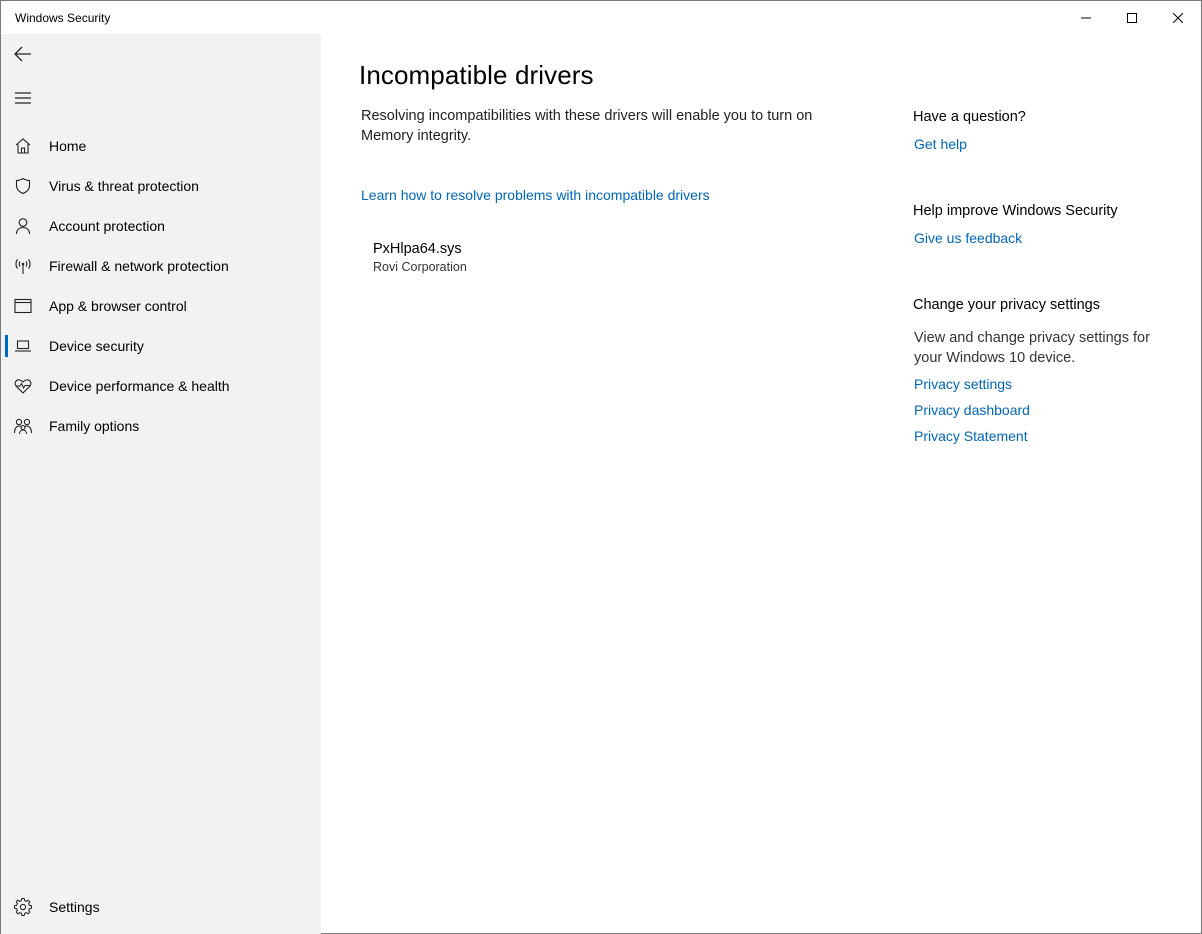 Image resolution: width=1202 pixels, height=934 pixels. What do you see at coordinates (139, 386) in the screenshot?
I see `sidebar-item-label: Device performance & health` at bounding box center [139, 386].